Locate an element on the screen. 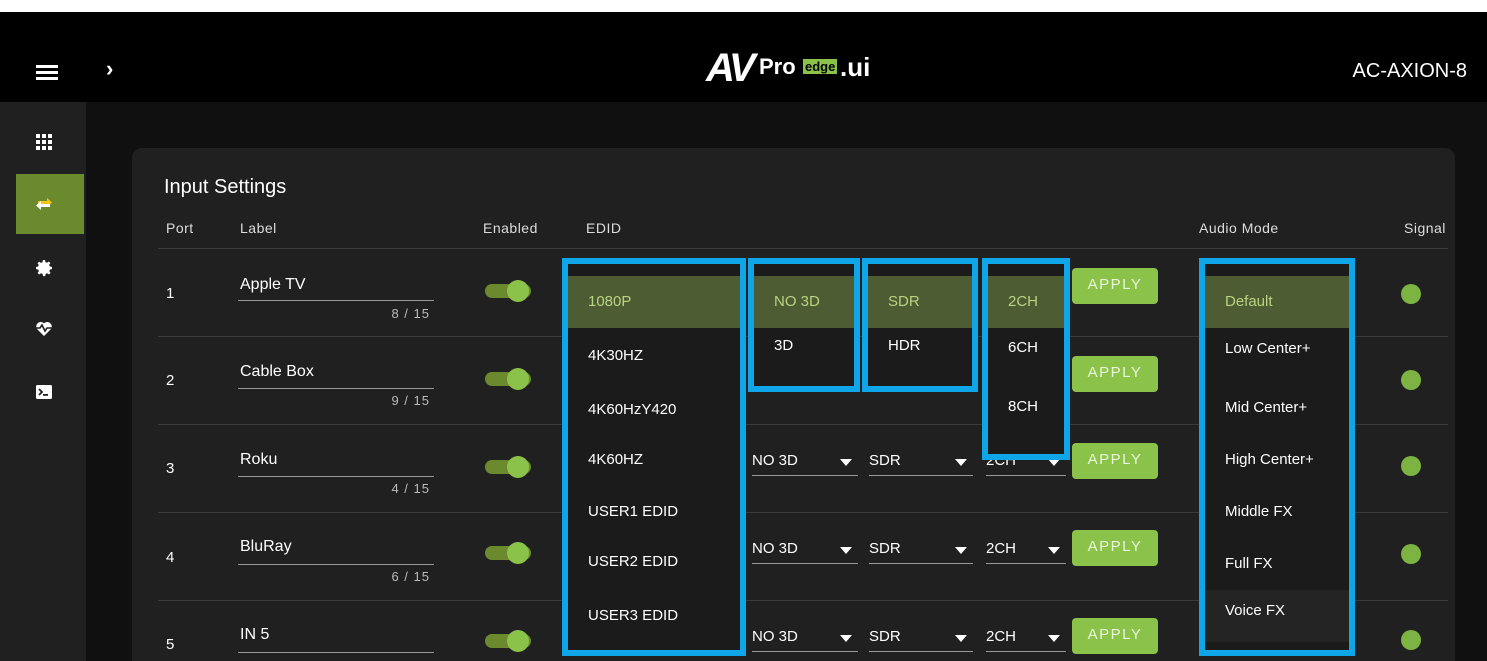 This screenshot has height=661, width=1487. column-header-label: Label is located at coordinates (258, 228).